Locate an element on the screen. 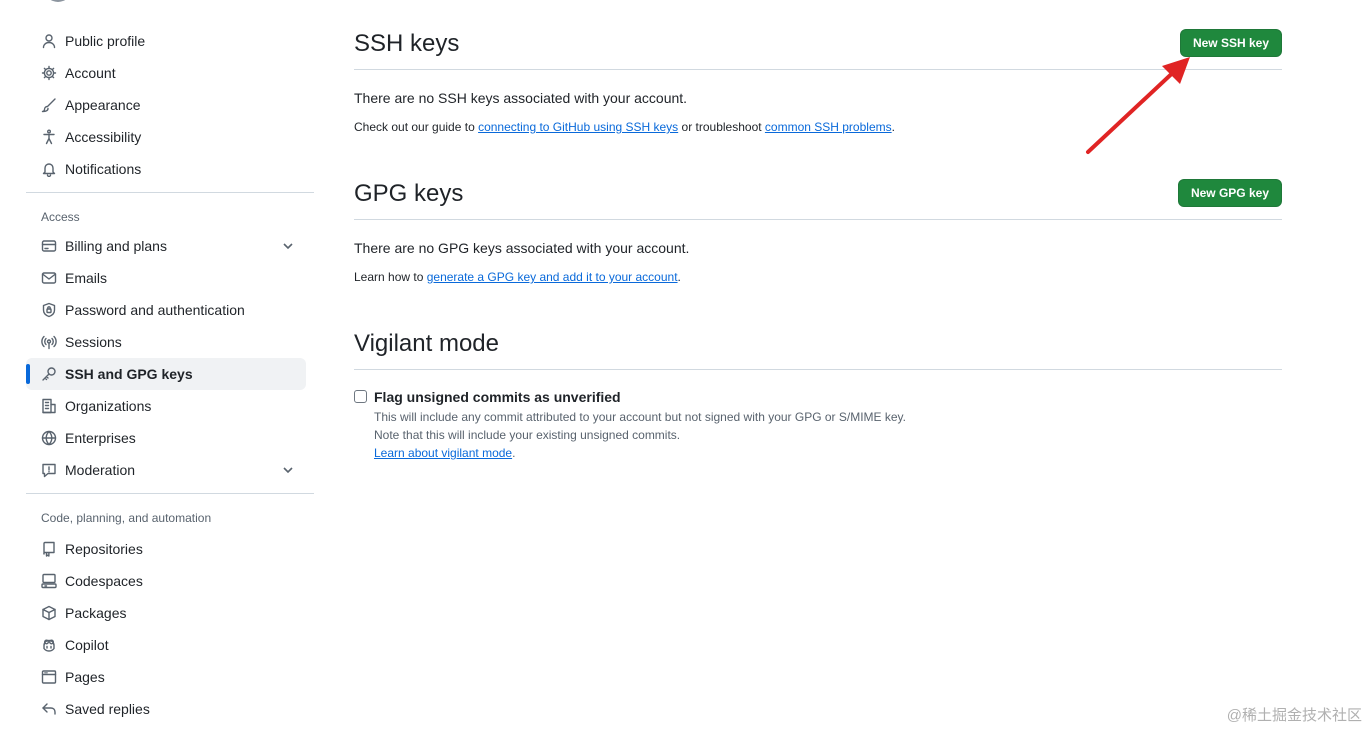 Image resolution: width=1368 pixels, height=733 pixels. sidebar-item-ssh-and-gpg-keys: SSH and GPG keys is located at coordinates (166, 374).